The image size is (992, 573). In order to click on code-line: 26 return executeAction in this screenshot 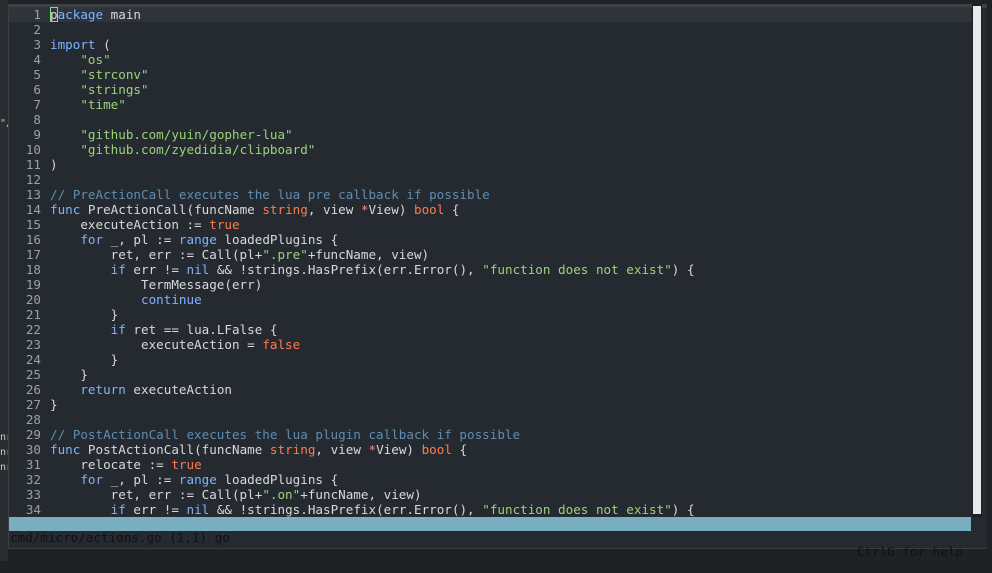, I will do `click(490, 389)`.